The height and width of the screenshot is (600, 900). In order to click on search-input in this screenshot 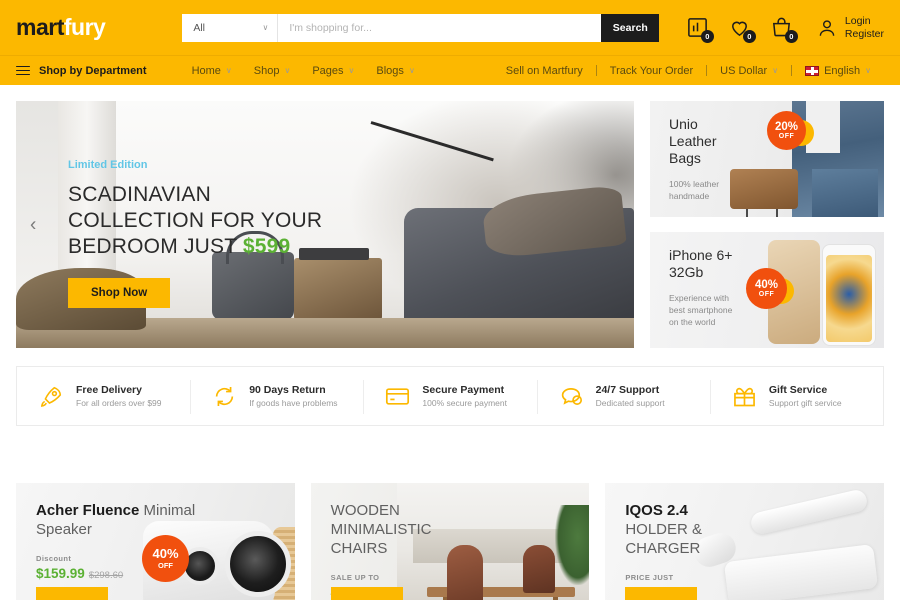, I will do `click(440, 27)`.